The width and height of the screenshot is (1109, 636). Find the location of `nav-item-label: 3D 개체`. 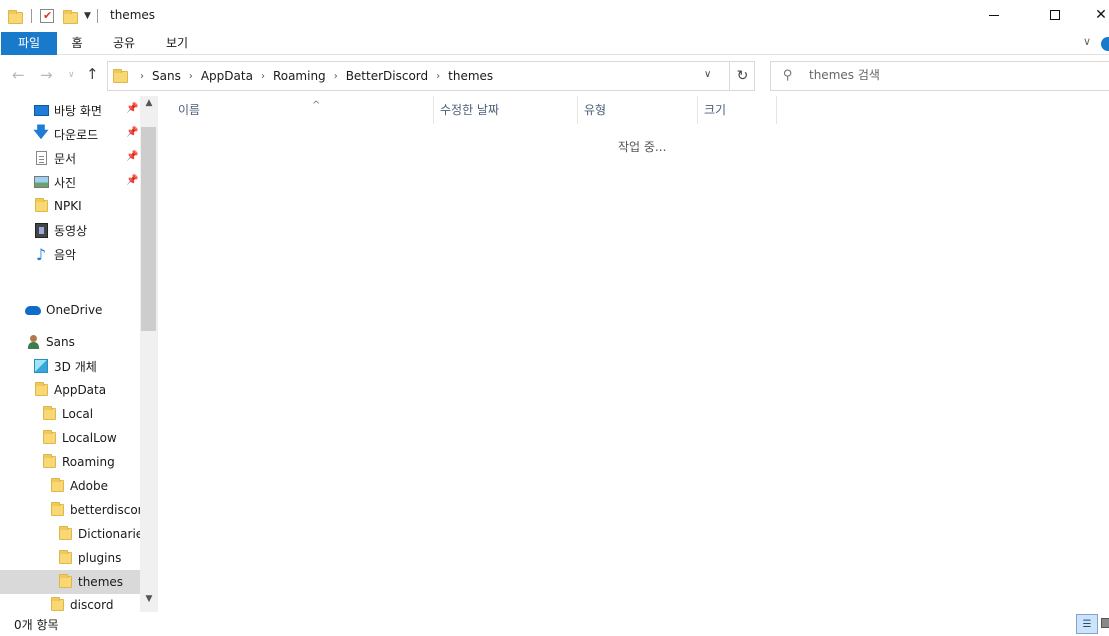

nav-item-label: 3D 개체 is located at coordinates (75, 366).